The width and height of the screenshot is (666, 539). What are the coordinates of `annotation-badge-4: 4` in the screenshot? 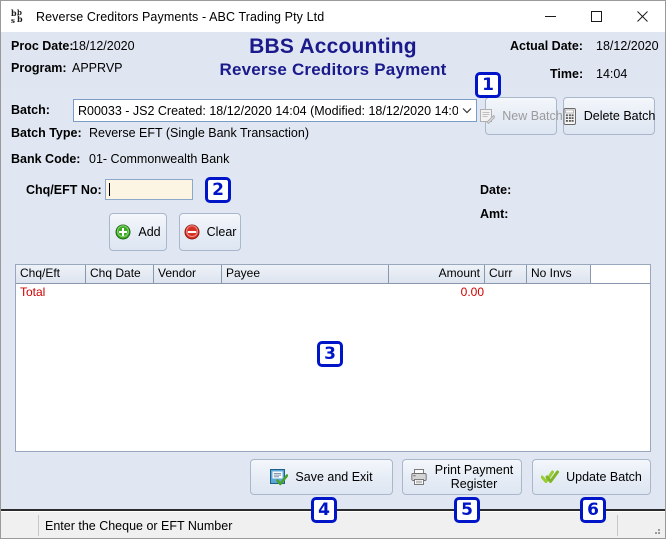 It's located at (324, 510).